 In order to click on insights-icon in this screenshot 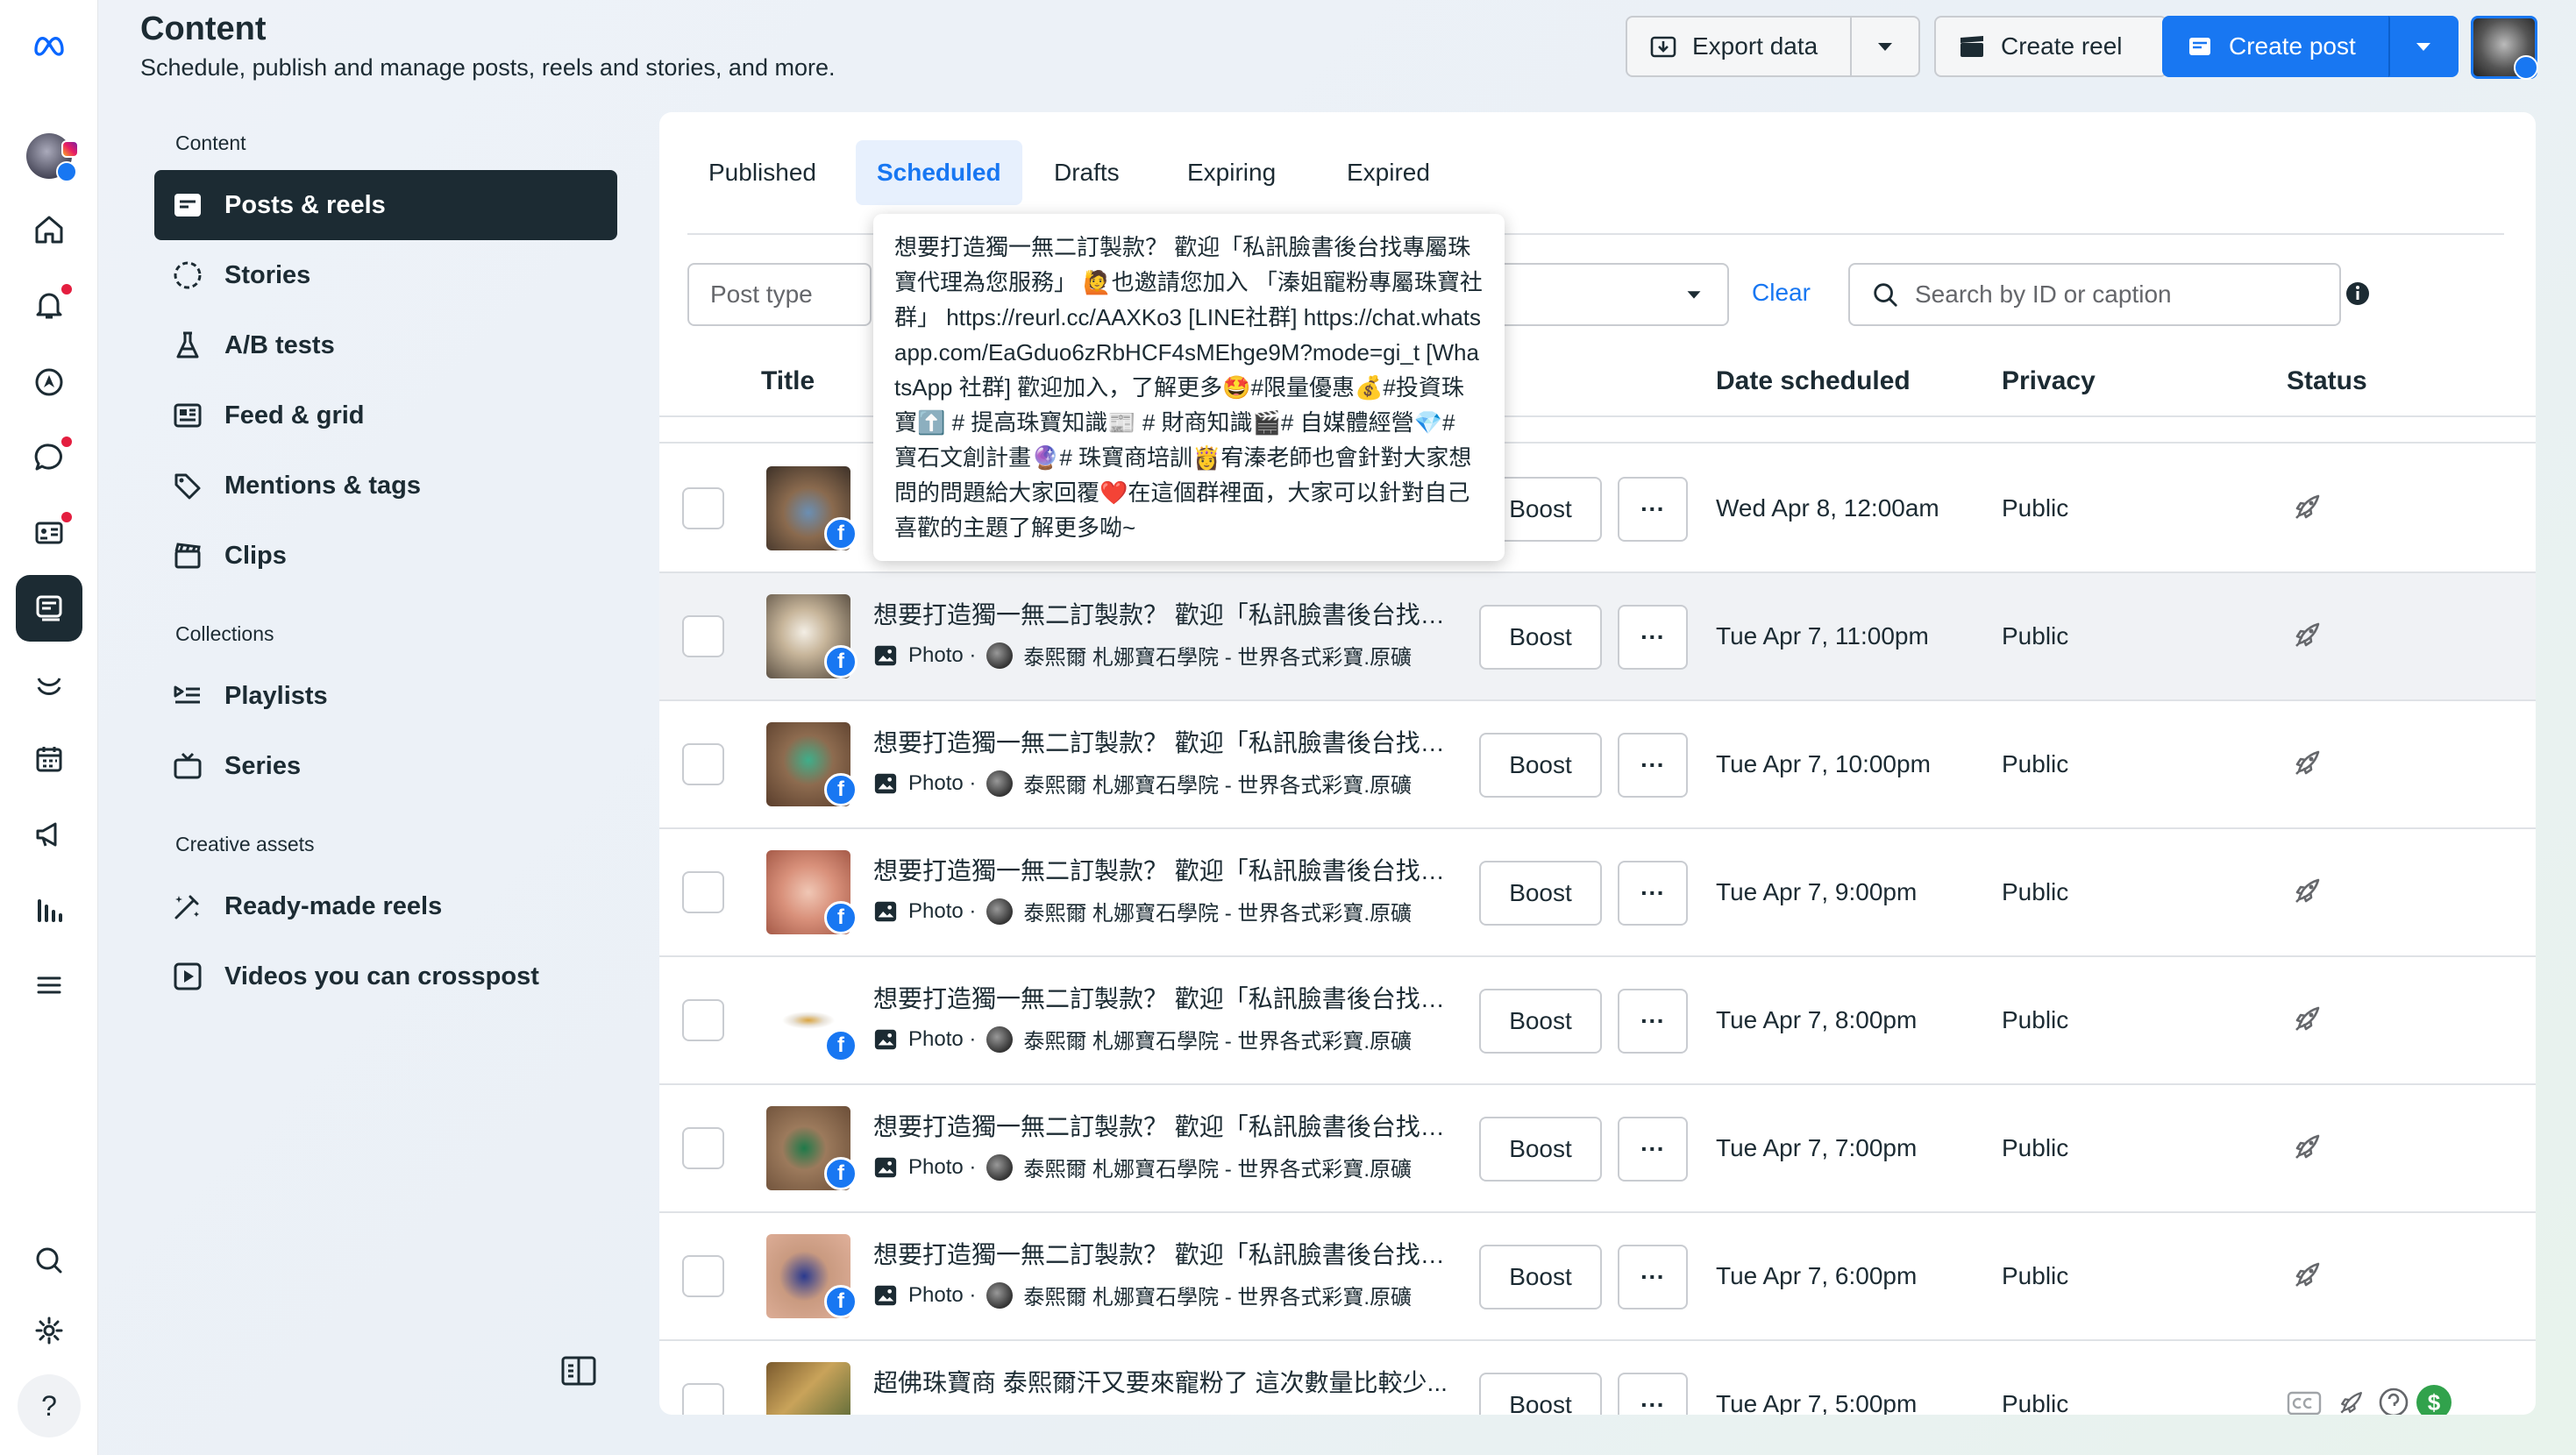, I will do `click(49, 910)`.